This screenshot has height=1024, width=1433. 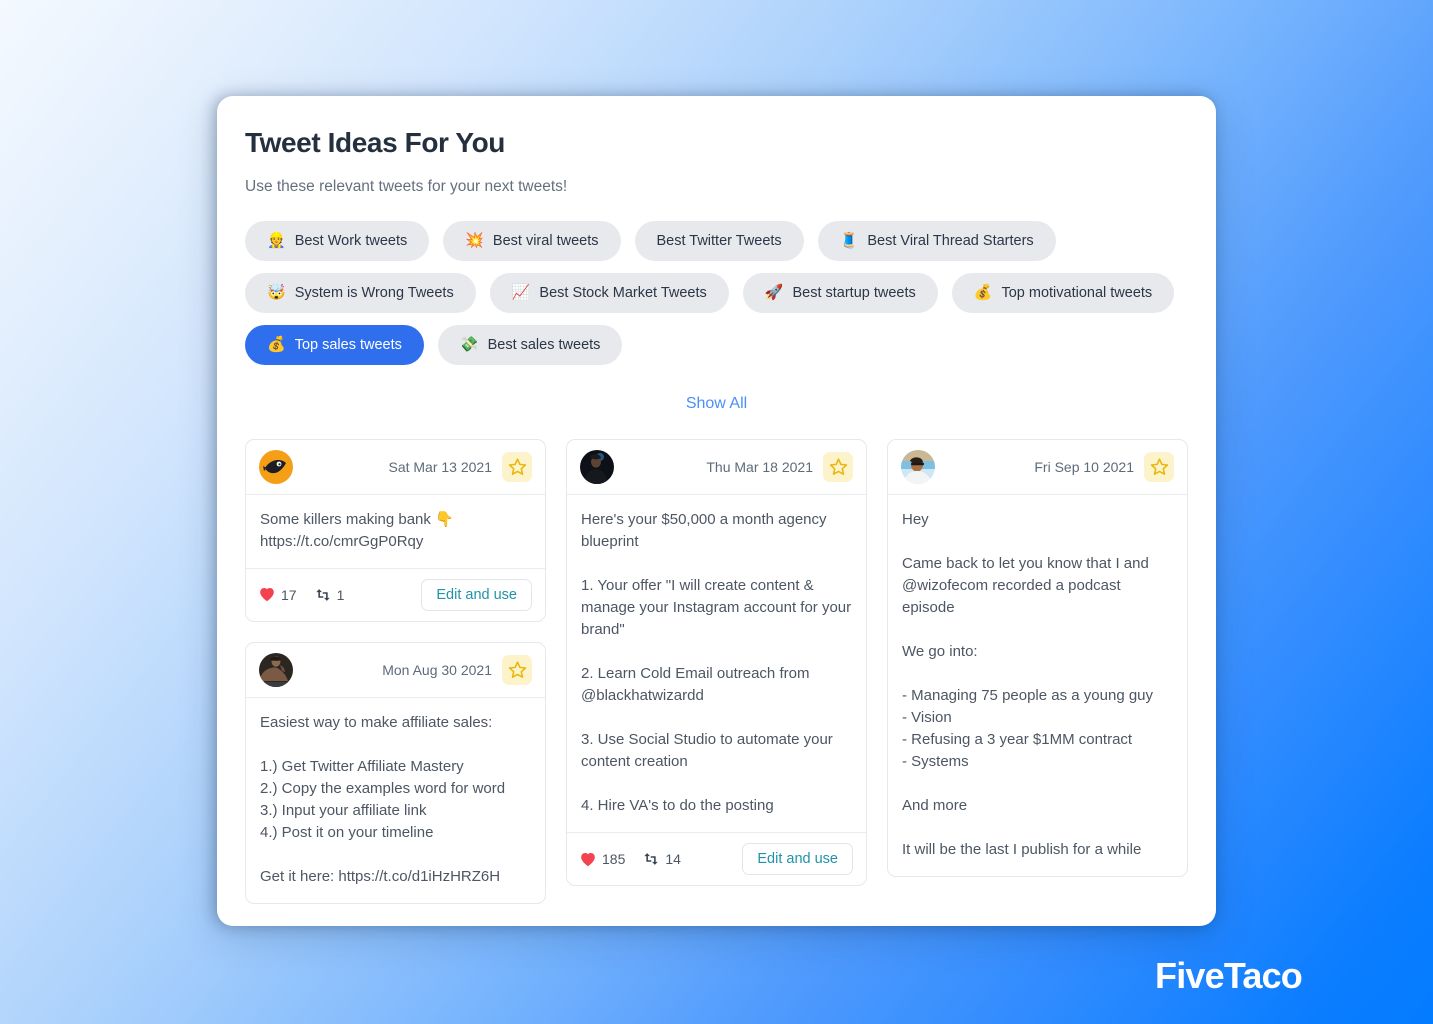 What do you see at coordinates (276, 293) in the screenshot?
I see `exploding-head-emoji: 🤯` at bounding box center [276, 293].